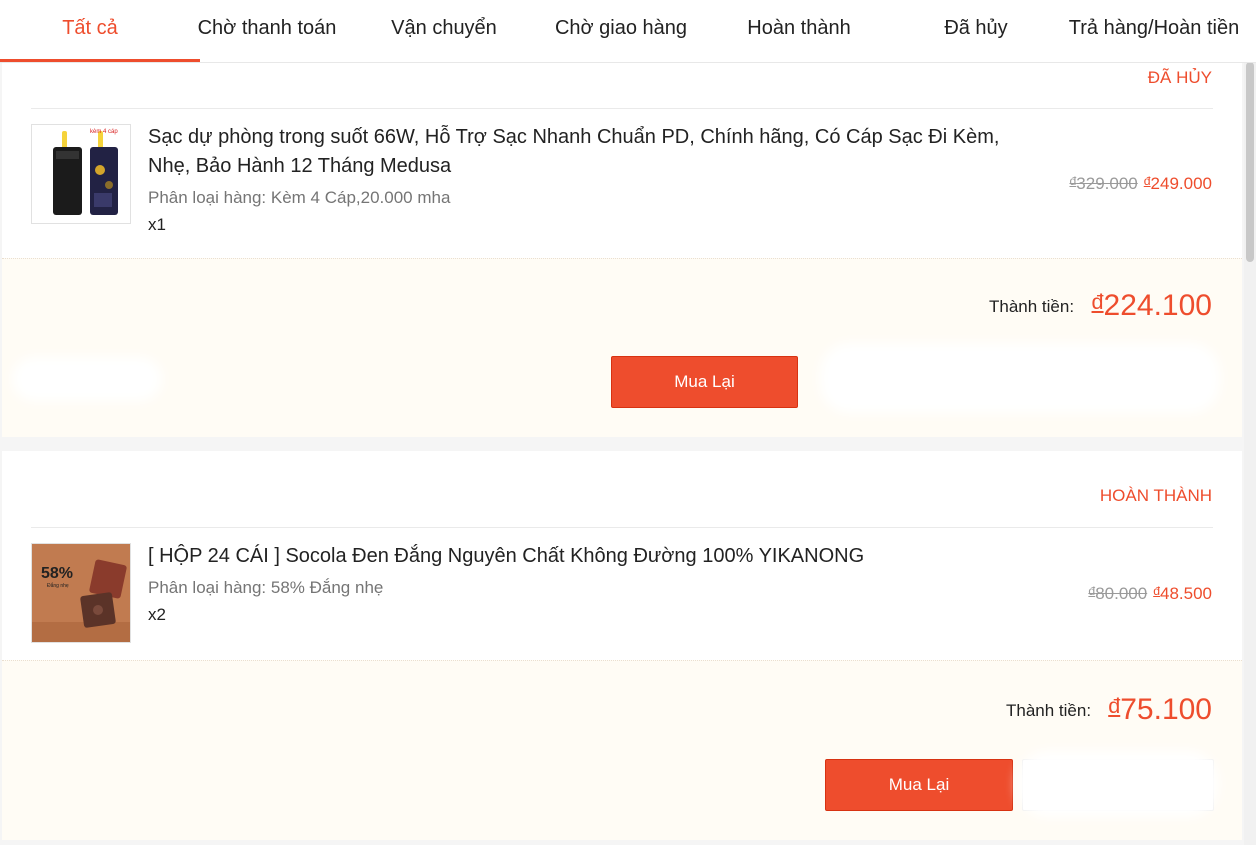 Image resolution: width=1256 pixels, height=845 pixels. Describe the element at coordinates (266, 587) in the screenshot. I see `product-variant: Phân loại hàng: 58% Đắng nhẹ` at that location.